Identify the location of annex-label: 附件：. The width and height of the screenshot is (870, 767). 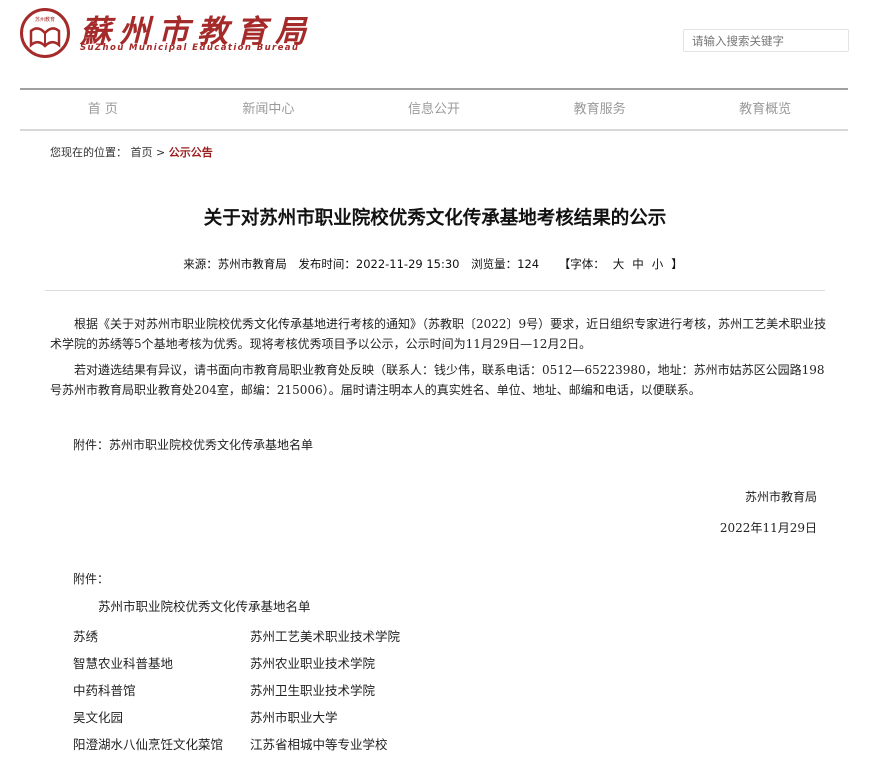
(91, 579).